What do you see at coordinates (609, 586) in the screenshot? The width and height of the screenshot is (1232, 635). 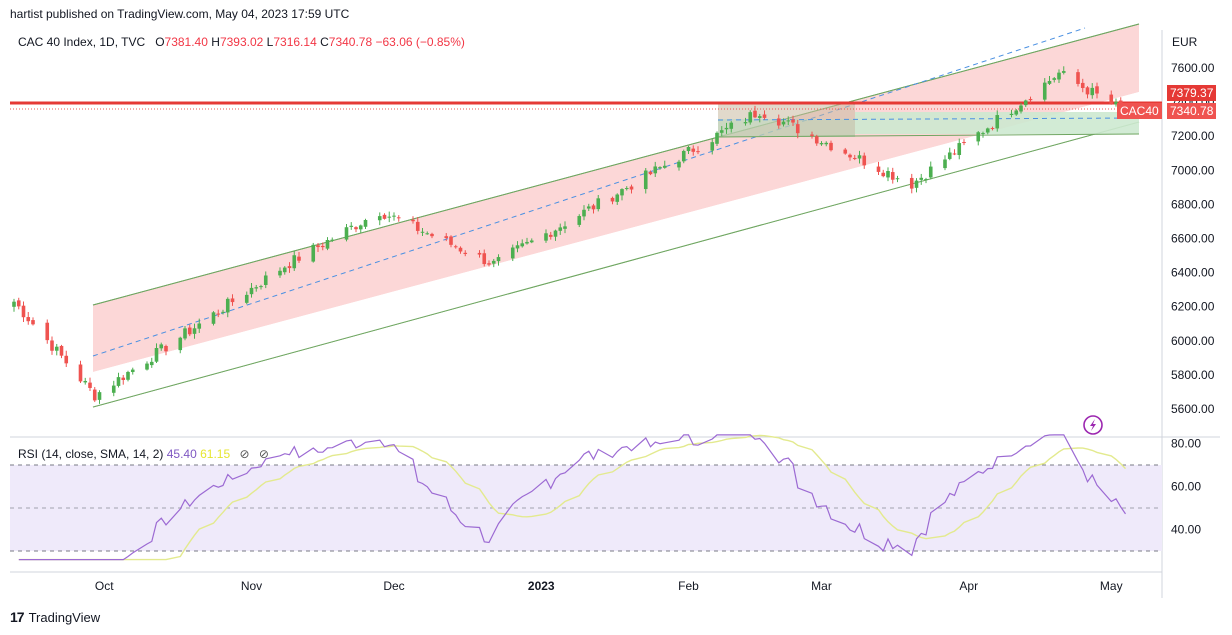 I see `time-axis: Oct Nov Dec 2023 Feb Mar Apr May` at bounding box center [609, 586].